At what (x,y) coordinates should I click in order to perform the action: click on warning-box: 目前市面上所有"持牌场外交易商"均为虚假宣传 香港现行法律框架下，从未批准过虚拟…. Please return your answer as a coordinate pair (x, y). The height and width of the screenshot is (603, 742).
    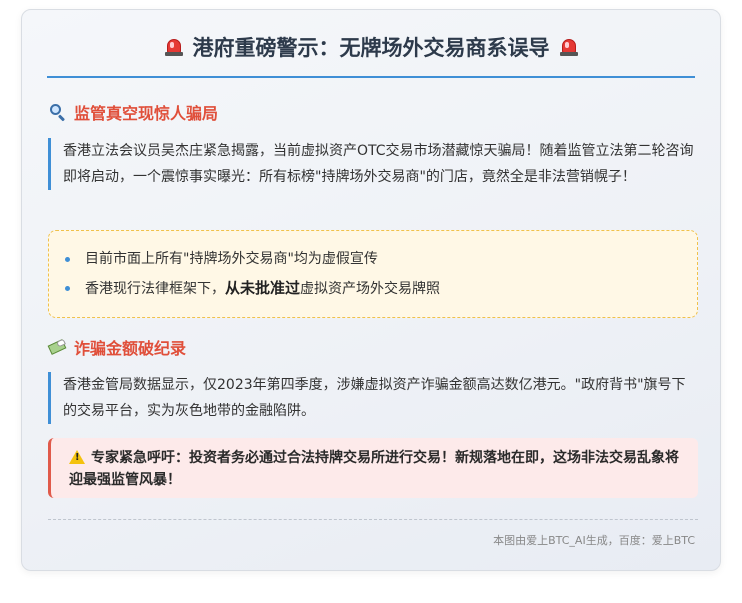
    Looking at the image, I should click on (373, 274).